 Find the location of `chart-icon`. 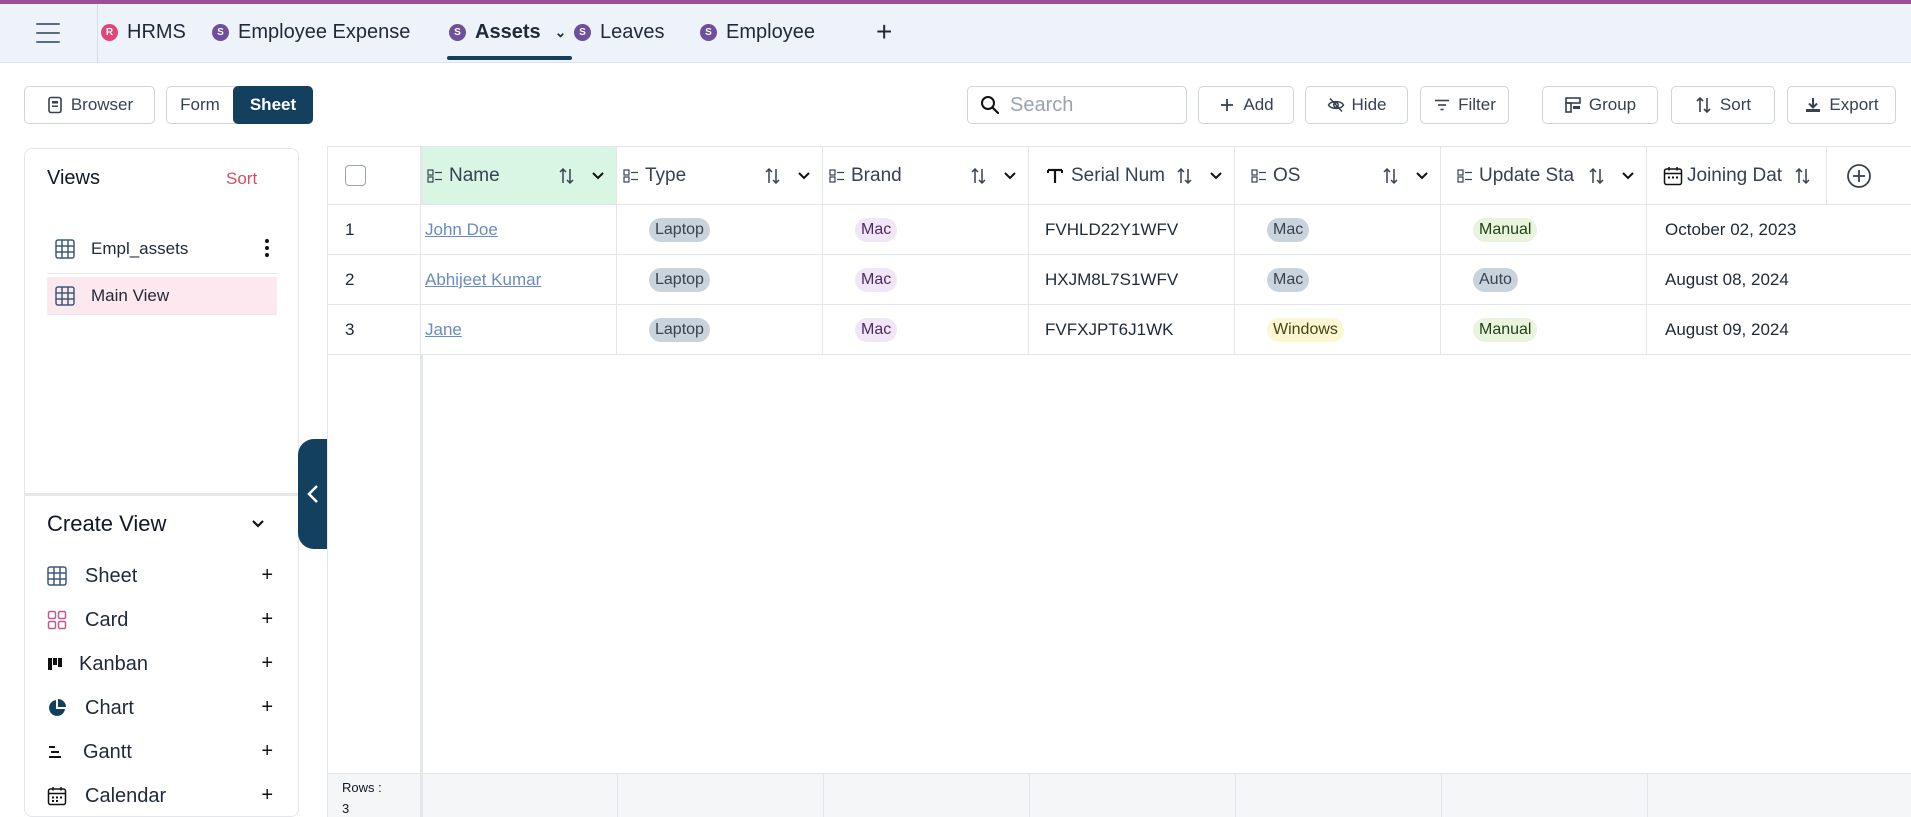

chart-icon is located at coordinates (57, 707).